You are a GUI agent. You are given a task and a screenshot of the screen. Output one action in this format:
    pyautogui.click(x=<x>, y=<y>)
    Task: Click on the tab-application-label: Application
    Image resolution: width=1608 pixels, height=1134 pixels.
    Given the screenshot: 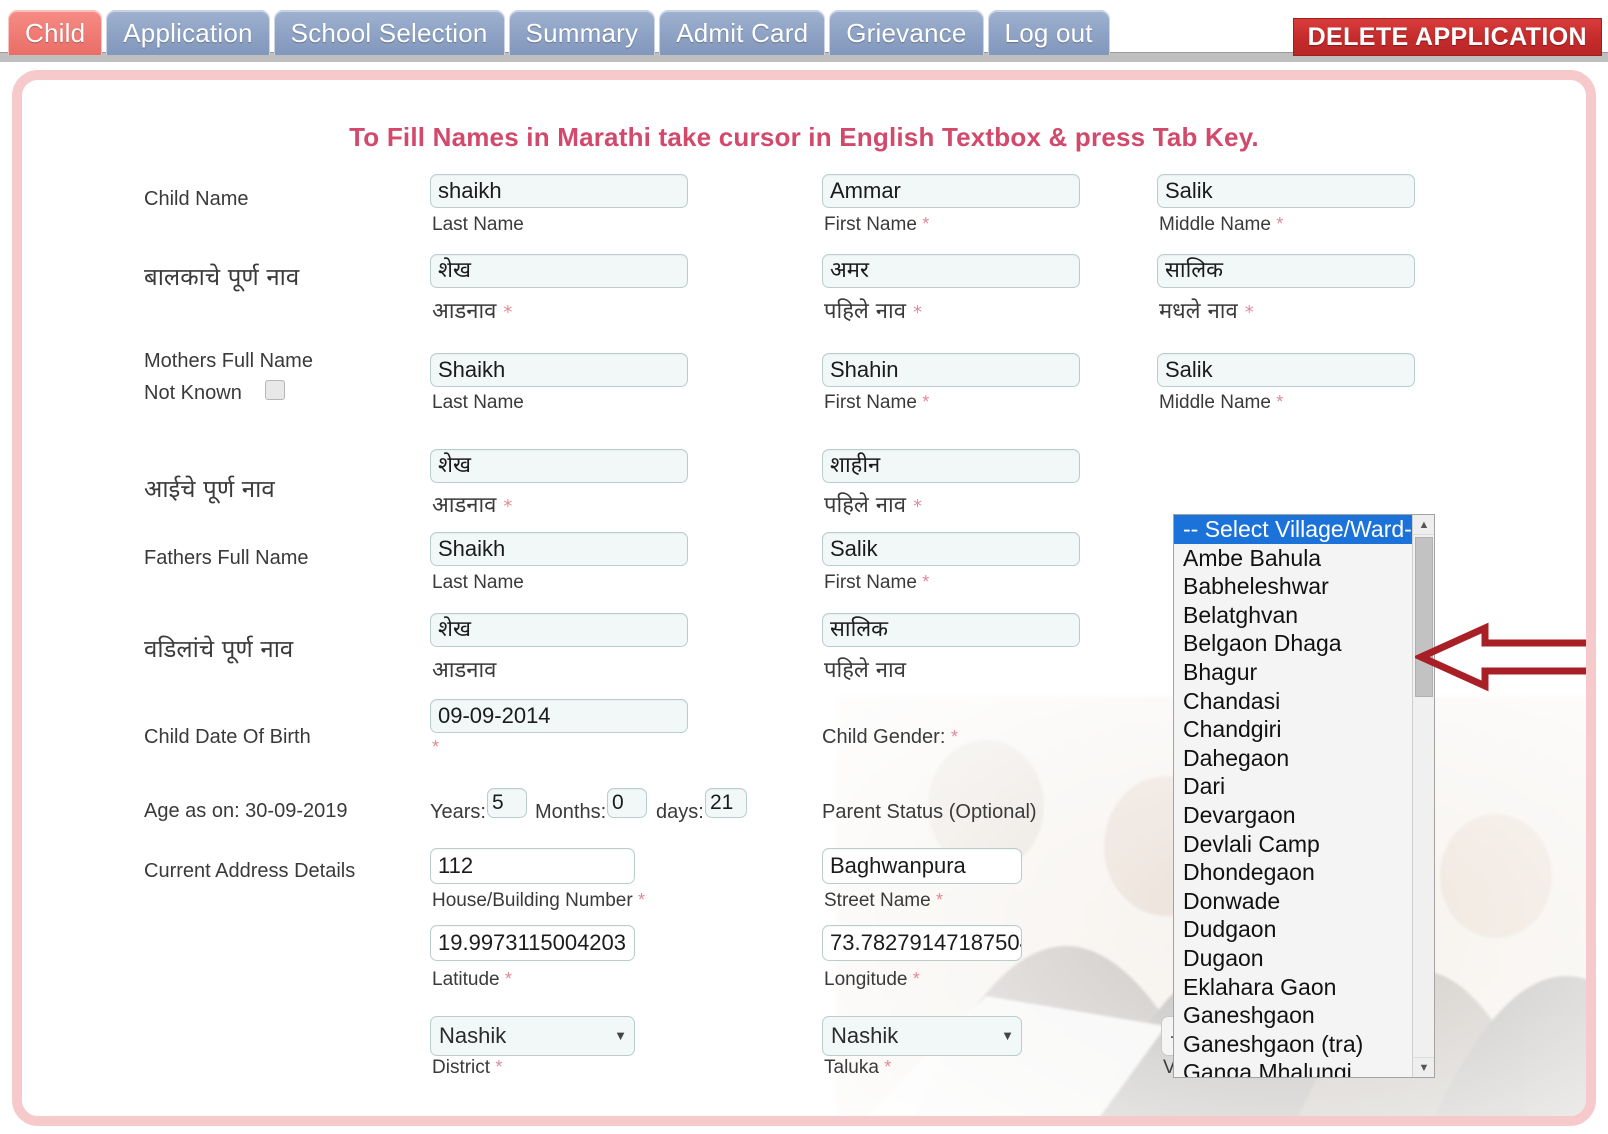 What is the action you would take?
    pyautogui.click(x=188, y=32)
    